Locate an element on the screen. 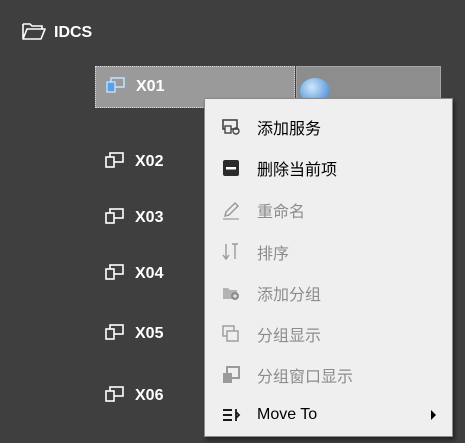  menu-item-label: 添加服务 is located at coordinates (289, 129).